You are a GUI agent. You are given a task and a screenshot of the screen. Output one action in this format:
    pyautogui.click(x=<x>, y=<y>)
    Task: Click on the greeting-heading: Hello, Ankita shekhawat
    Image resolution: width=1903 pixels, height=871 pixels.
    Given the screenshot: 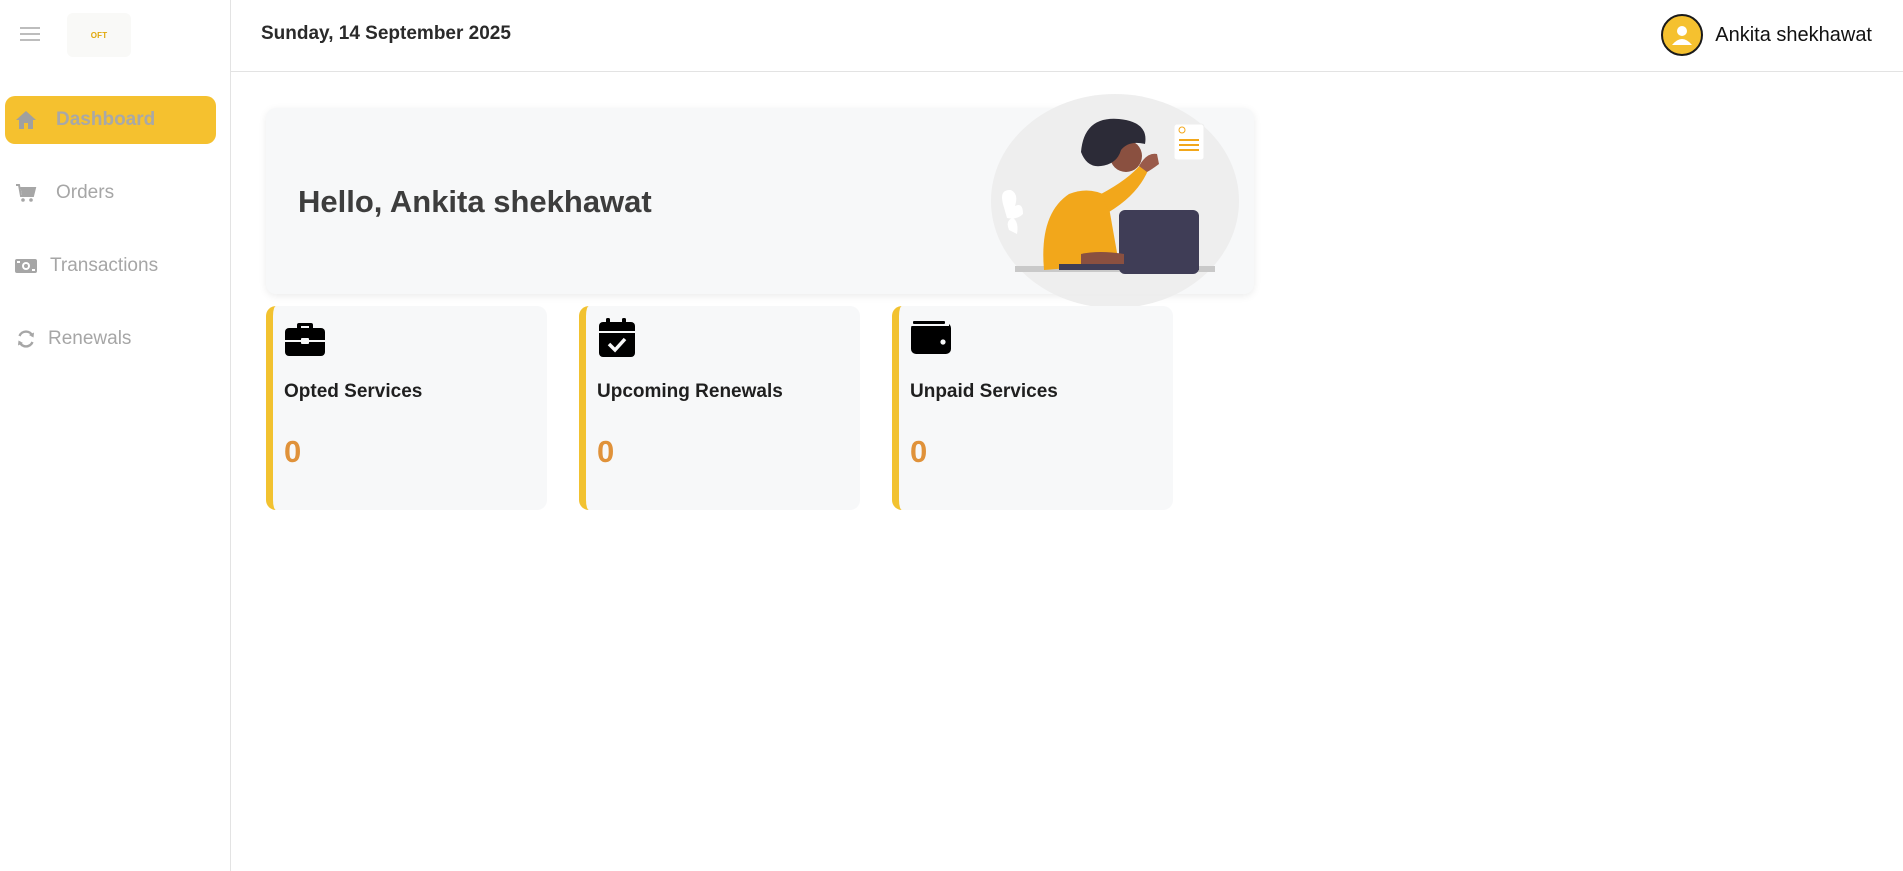 What is the action you would take?
    pyautogui.click(x=475, y=201)
    